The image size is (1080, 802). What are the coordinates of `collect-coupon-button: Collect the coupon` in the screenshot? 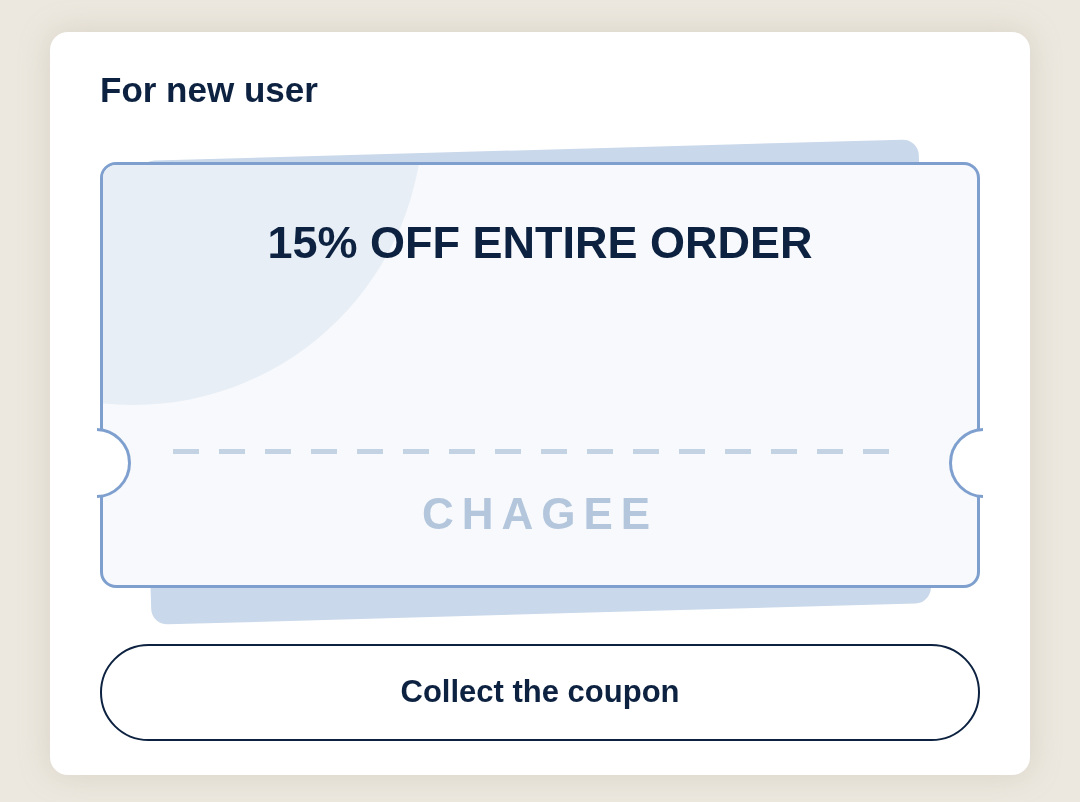 It's located at (540, 692).